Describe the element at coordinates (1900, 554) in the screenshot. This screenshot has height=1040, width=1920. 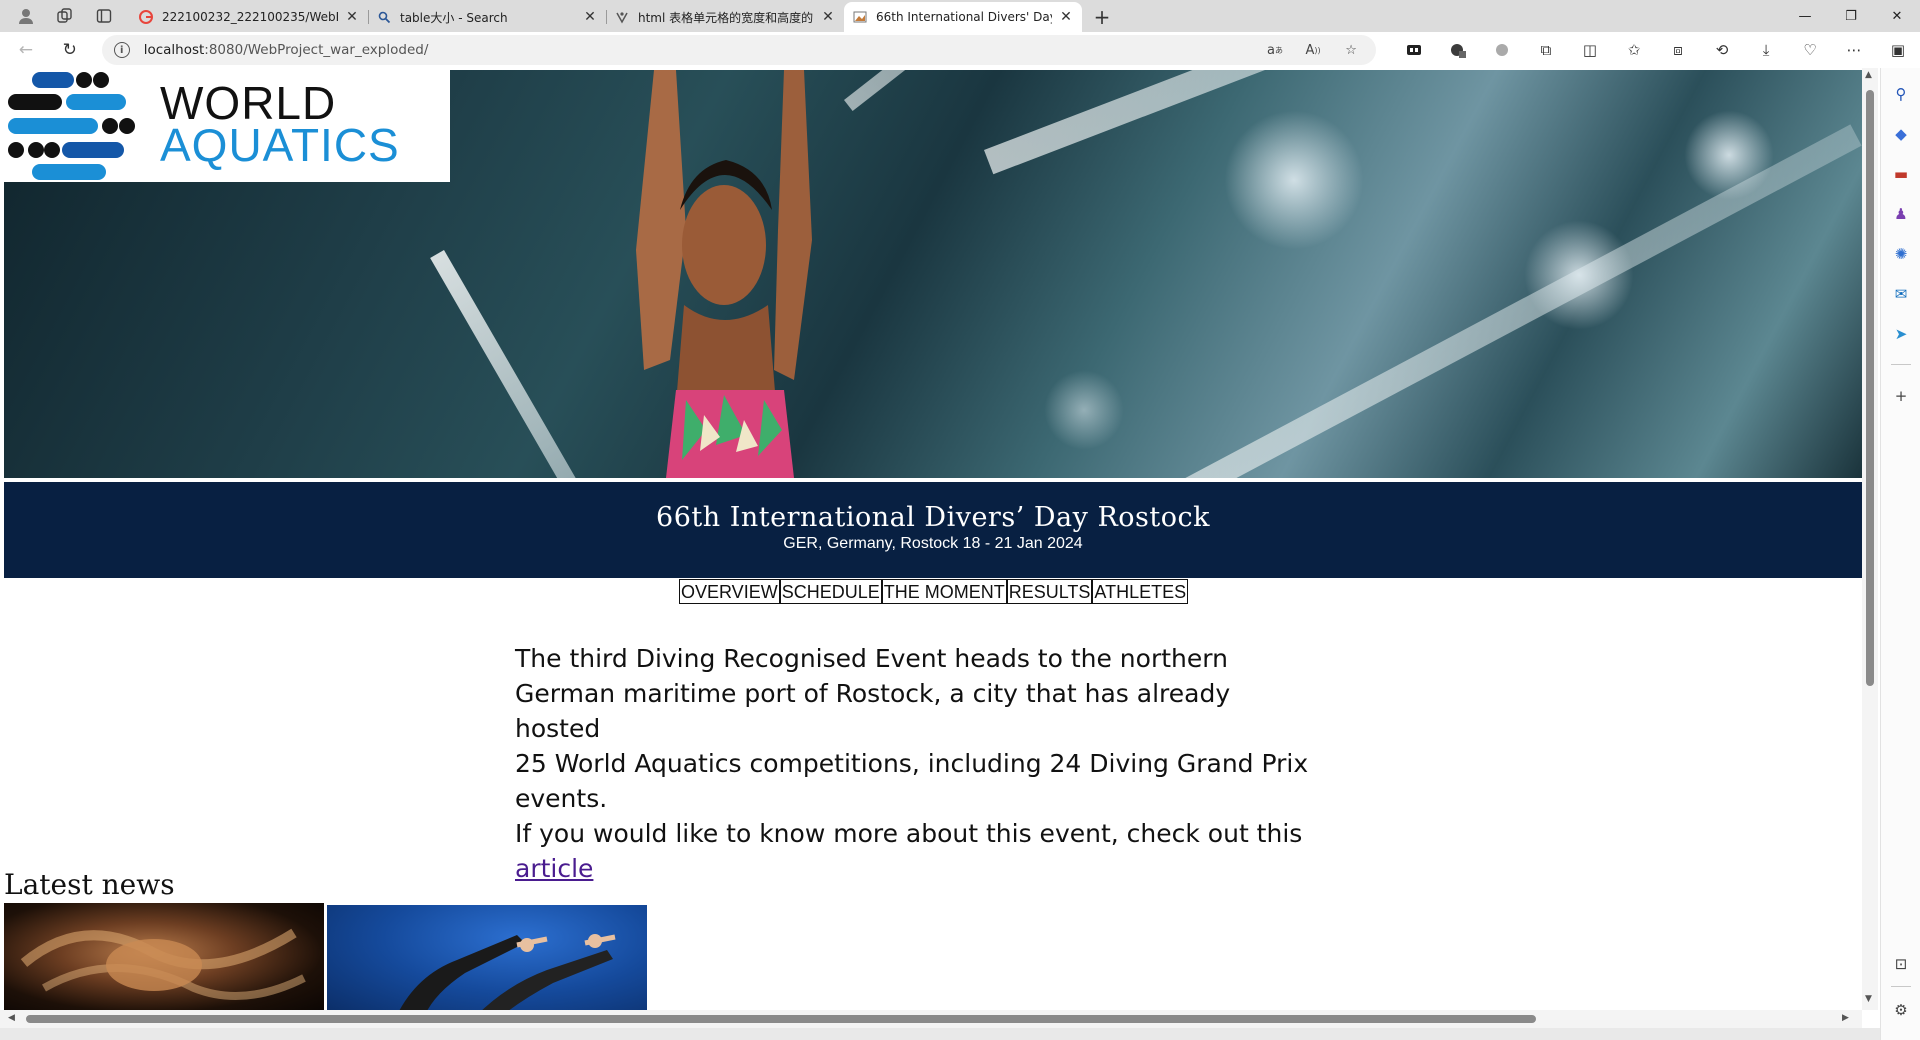
I see `edge-sidebar: ⚲ ◆ ▬ ♟ ✺ ✉ ➤ + ⊡ ⚙` at that location.